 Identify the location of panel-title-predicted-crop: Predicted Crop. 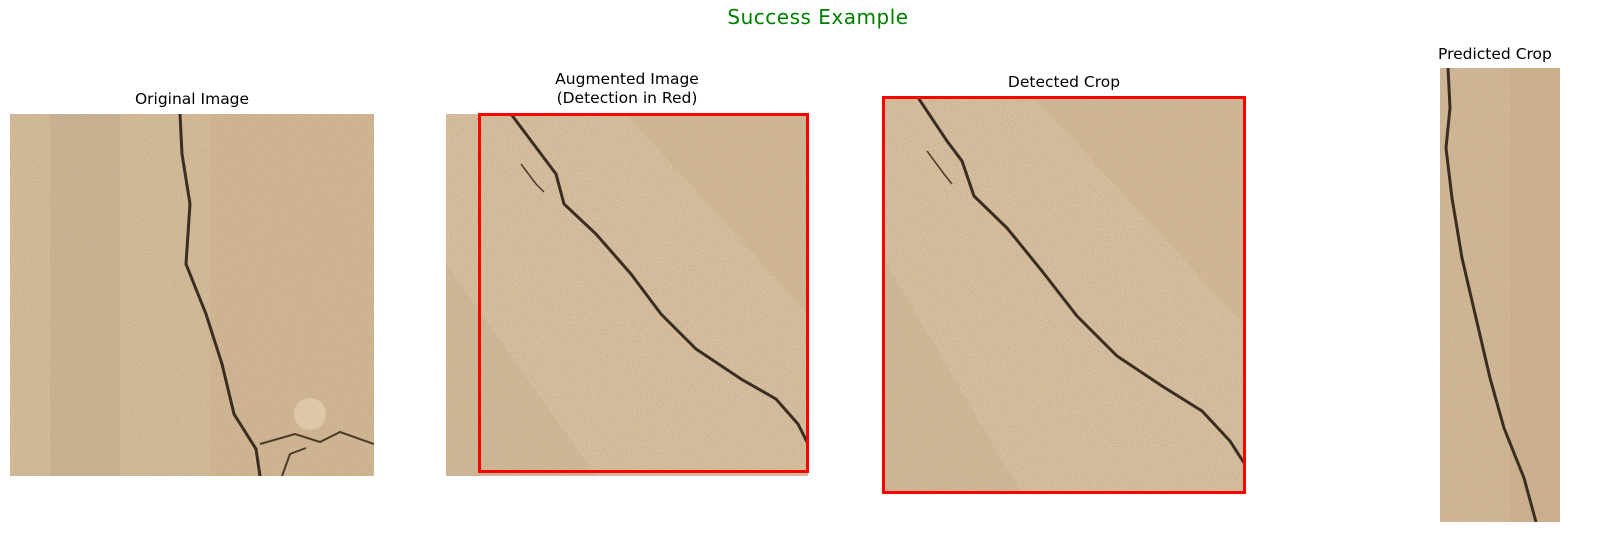
(1495, 54).